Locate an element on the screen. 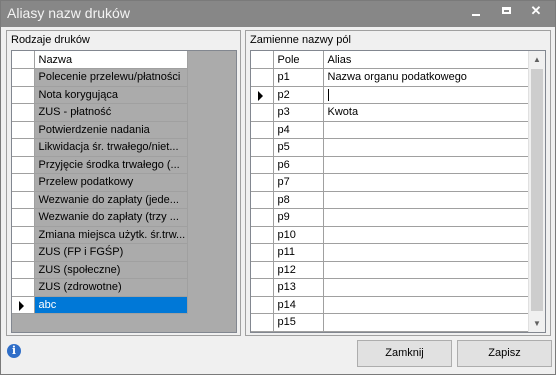  print-type-name: Nota korygująca is located at coordinates (111, 95).